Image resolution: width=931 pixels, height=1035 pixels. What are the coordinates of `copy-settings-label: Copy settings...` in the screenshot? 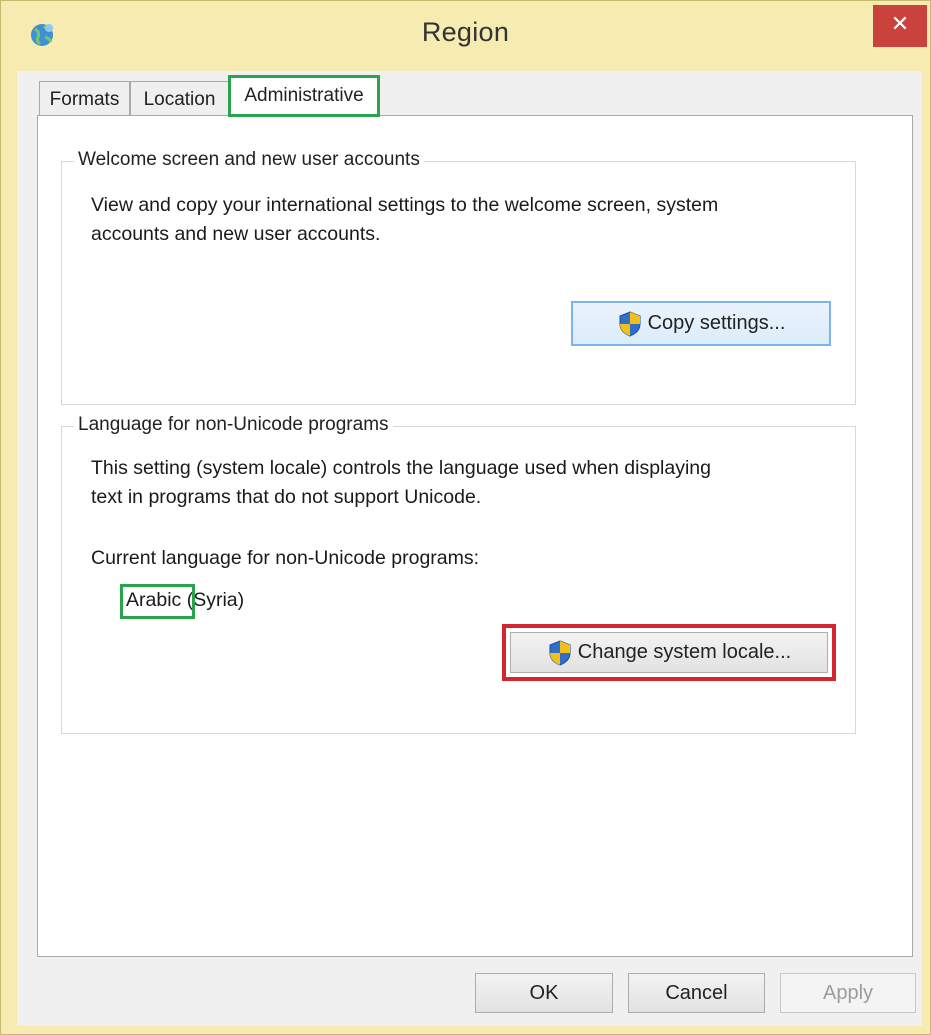 It's located at (716, 323).